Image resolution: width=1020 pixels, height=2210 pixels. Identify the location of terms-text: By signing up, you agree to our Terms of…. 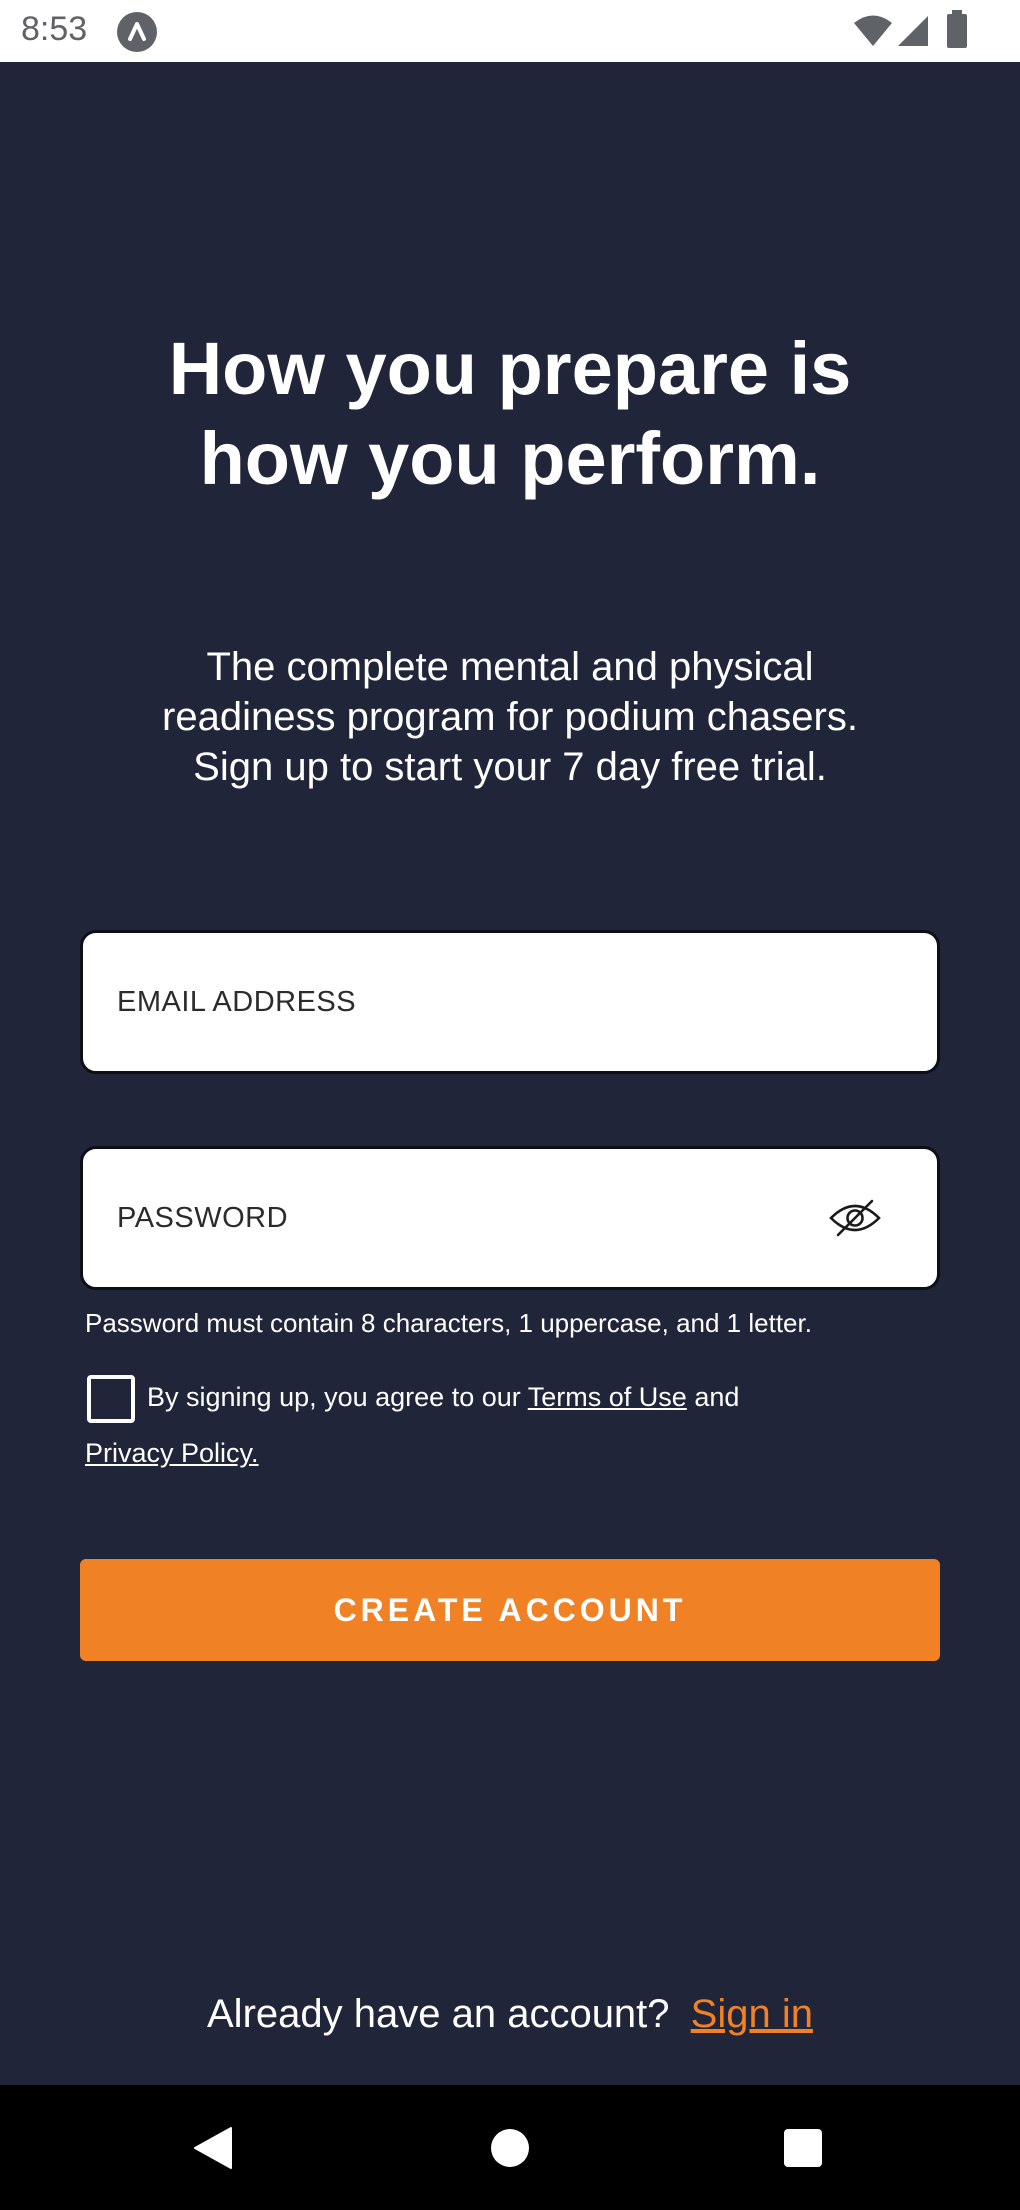
(443, 1397).